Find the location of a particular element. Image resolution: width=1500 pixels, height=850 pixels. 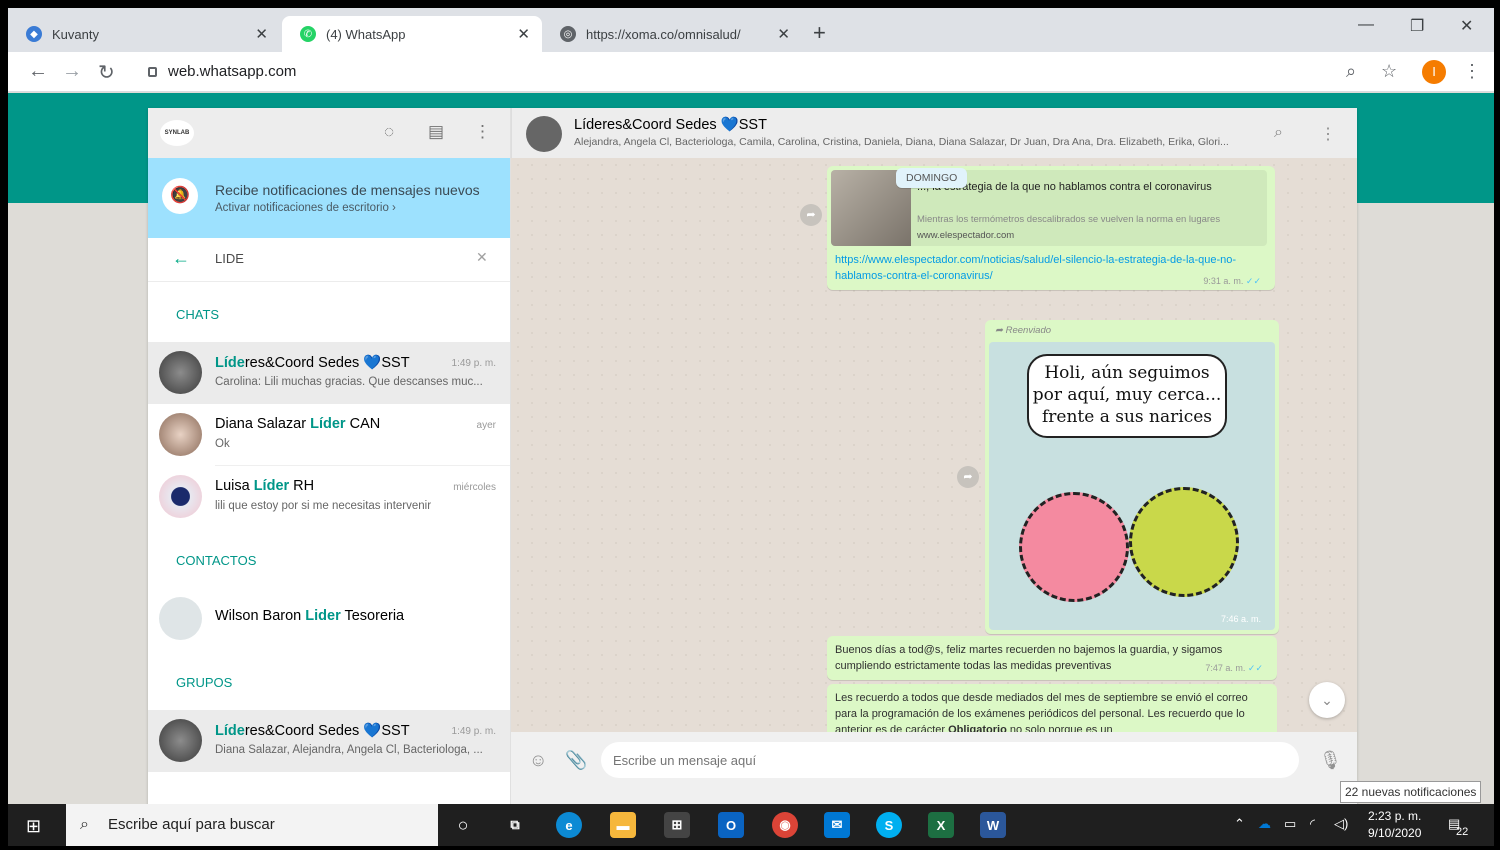

address-bar: web.whatsapp.com is located at coordinates (743, 72).